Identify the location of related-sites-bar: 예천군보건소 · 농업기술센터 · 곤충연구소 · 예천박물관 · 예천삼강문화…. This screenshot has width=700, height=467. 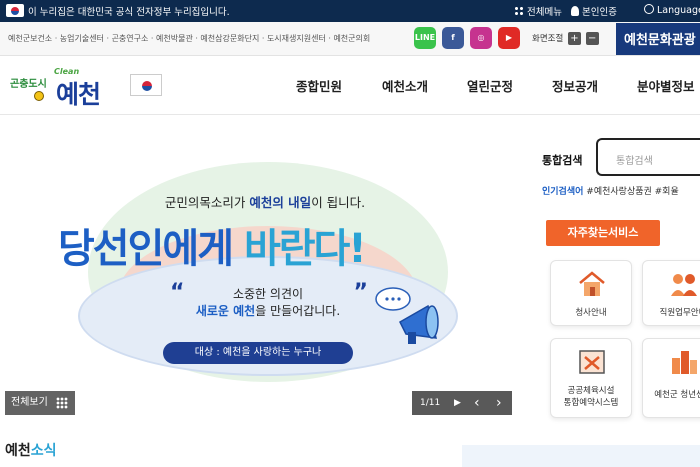
(350, 39).